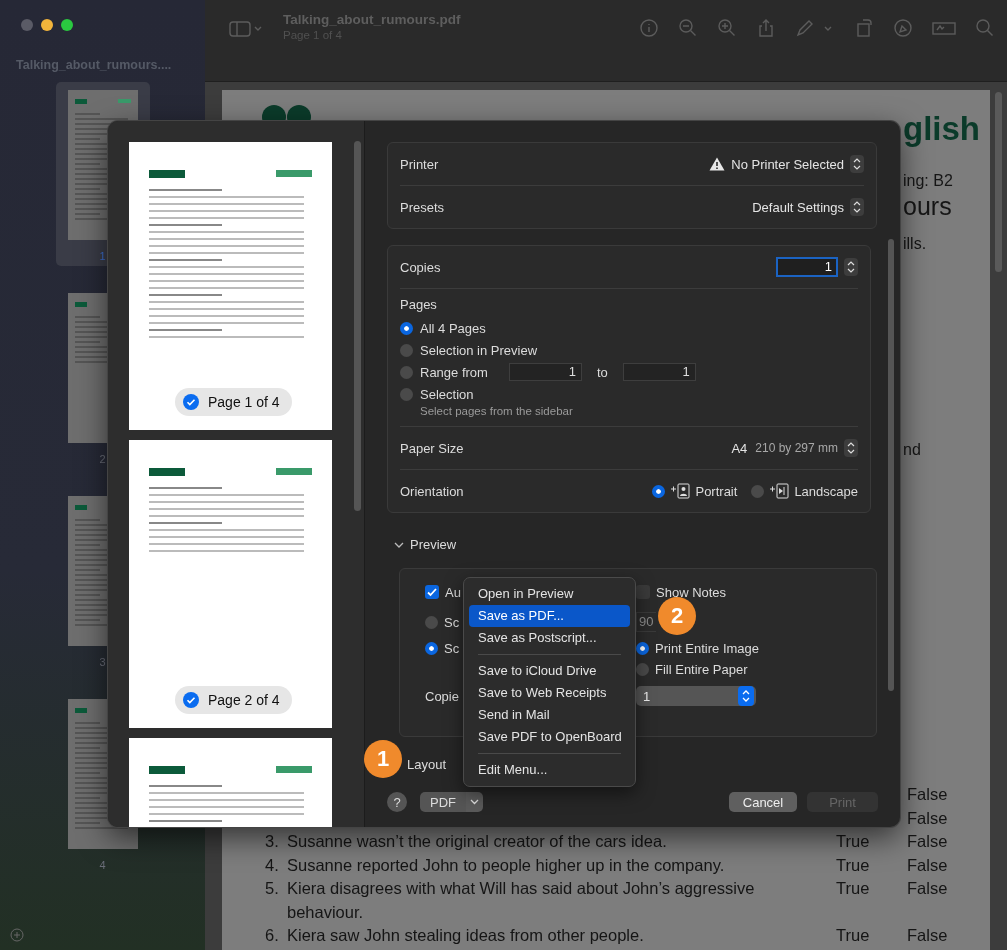 Image resolution: width=1007 pixels, height=950 pixels. I want to click on text-fragment: ing: B2, so click(928, 181).